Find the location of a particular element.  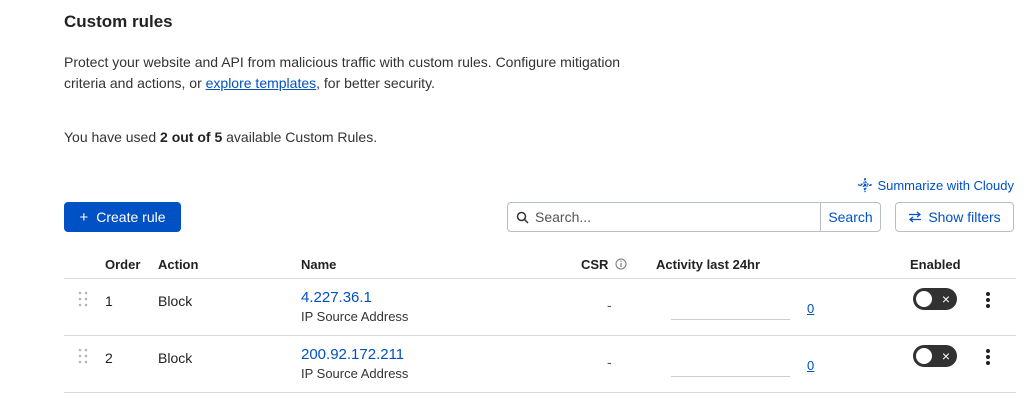

explore-templates-link: explore templates is located at coordinates (261, 83).